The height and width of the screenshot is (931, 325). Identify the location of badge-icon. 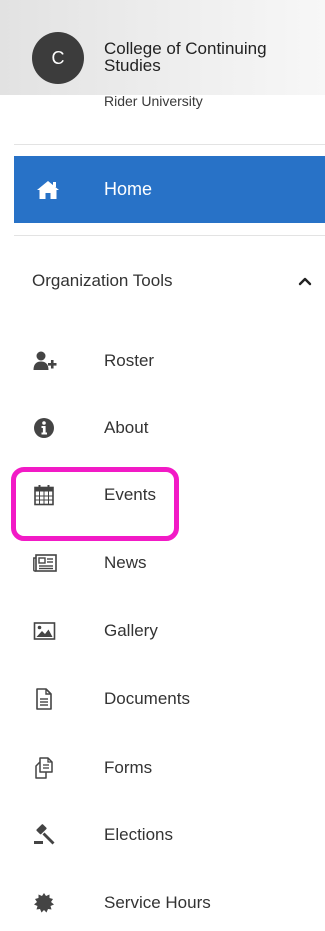
(45, 903).